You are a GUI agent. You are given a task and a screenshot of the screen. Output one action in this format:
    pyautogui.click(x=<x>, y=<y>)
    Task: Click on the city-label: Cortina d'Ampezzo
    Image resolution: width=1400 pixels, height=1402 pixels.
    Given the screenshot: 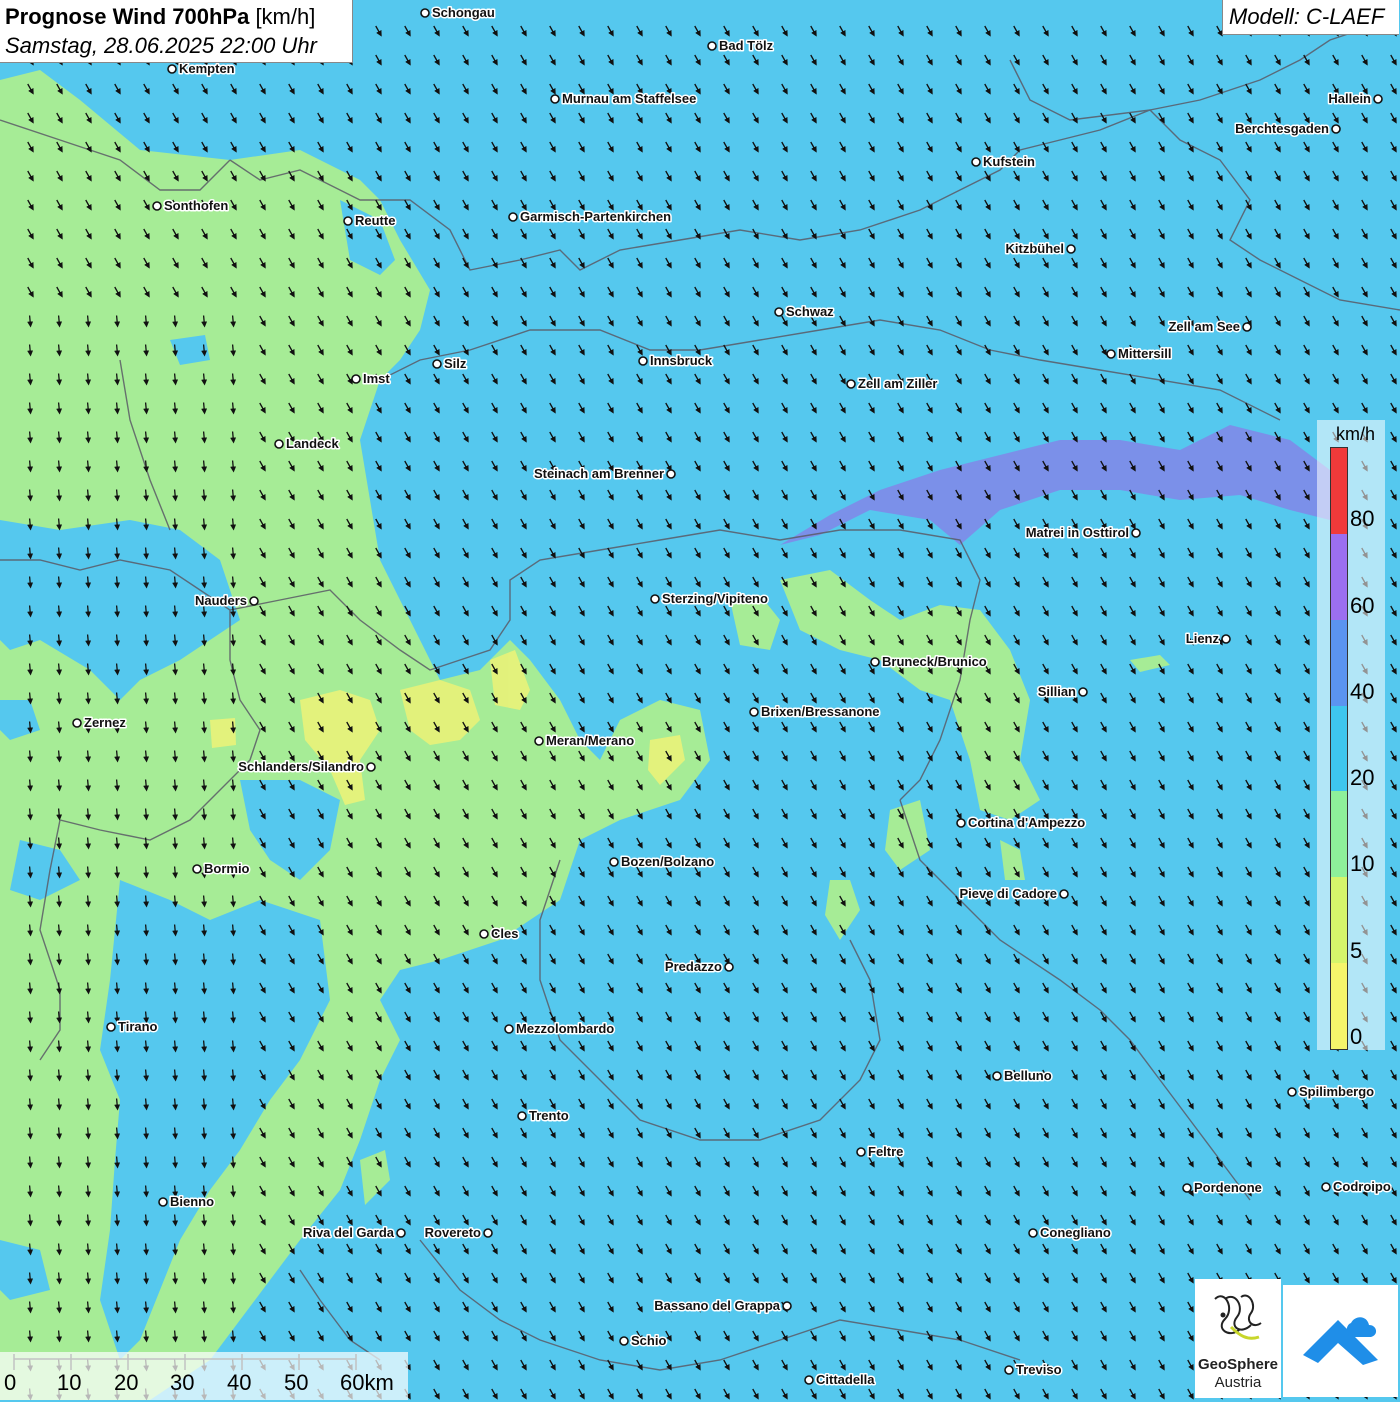 What is the action you would take?
    pyautogui.click(x=1026, y=822)
    